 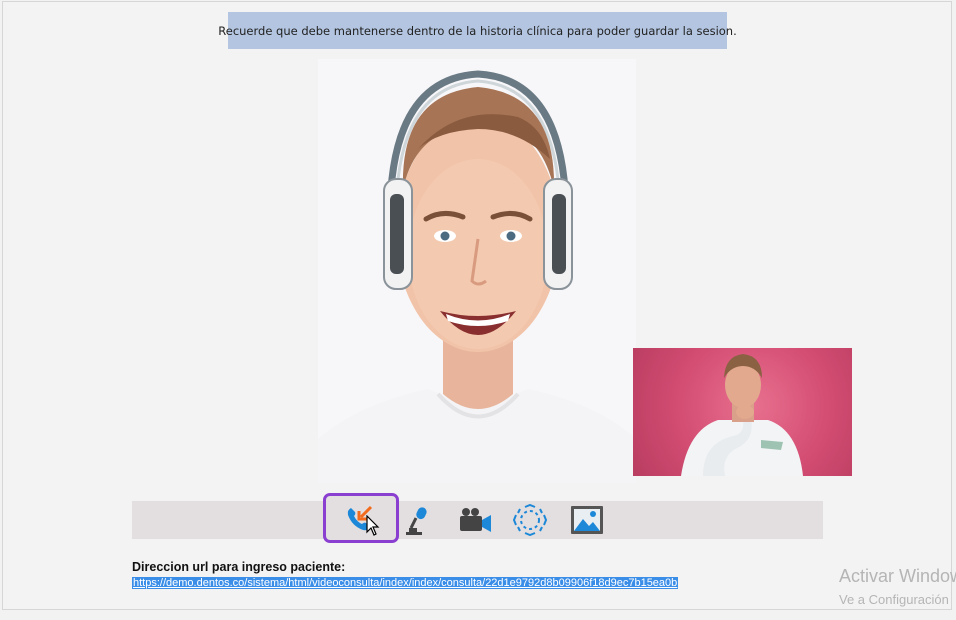 I want to click on fullscreen-icon, so click(x=530, y=520).